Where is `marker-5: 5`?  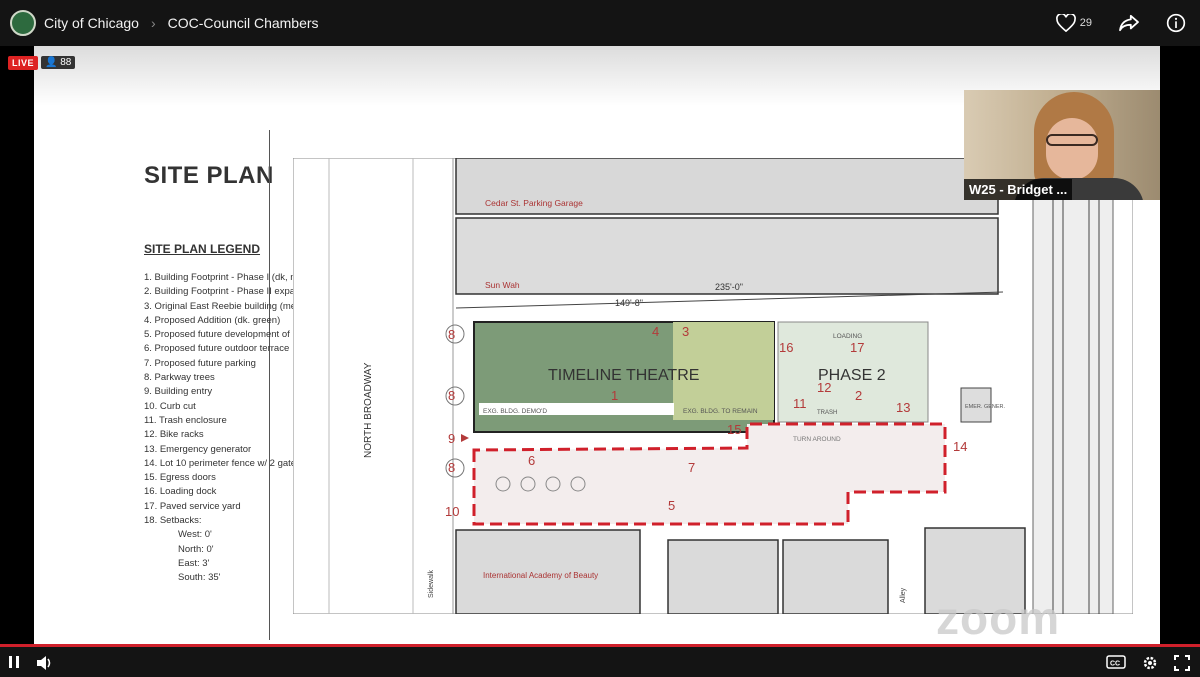
marker-5: 5 is located at coordinates (671, 505).